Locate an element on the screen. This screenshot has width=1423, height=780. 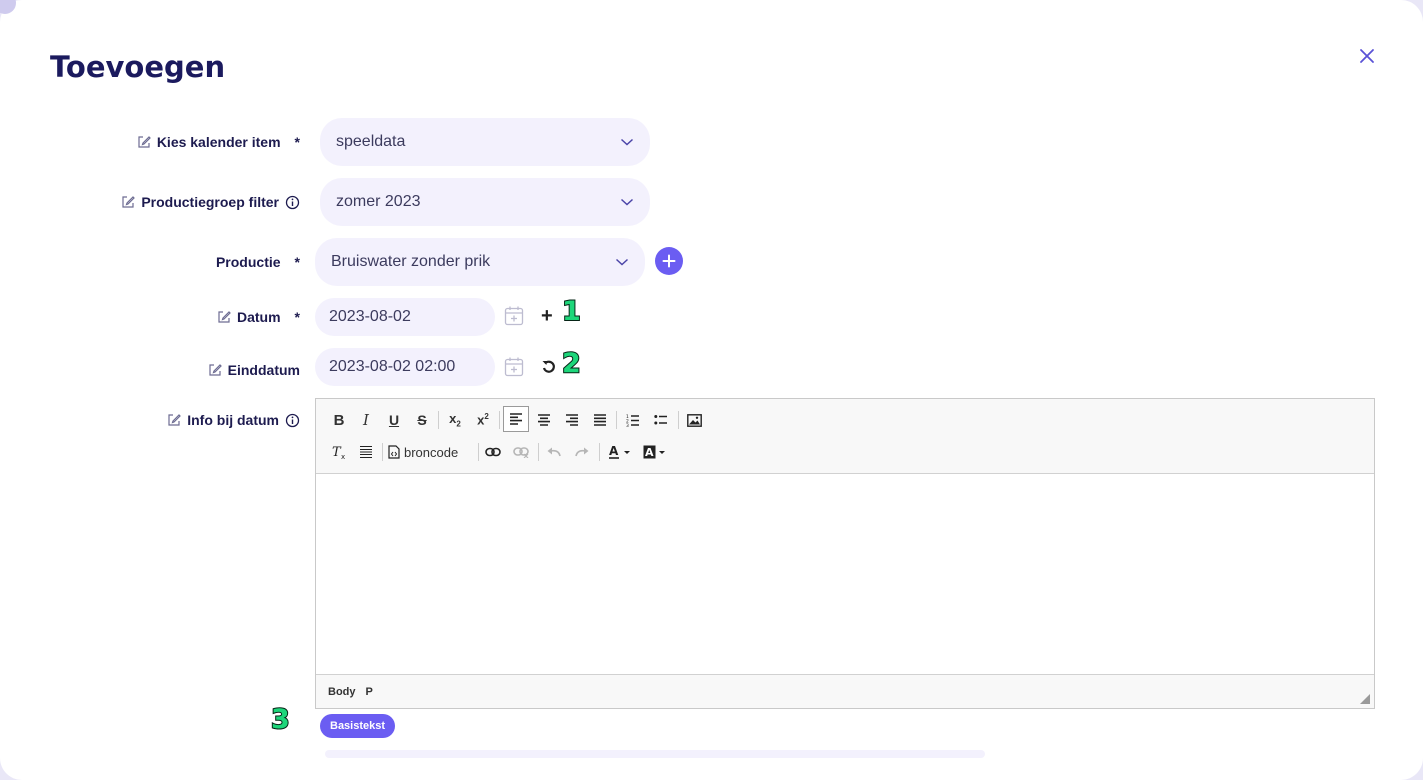
align-left-button is located at coordinates (516, 419).